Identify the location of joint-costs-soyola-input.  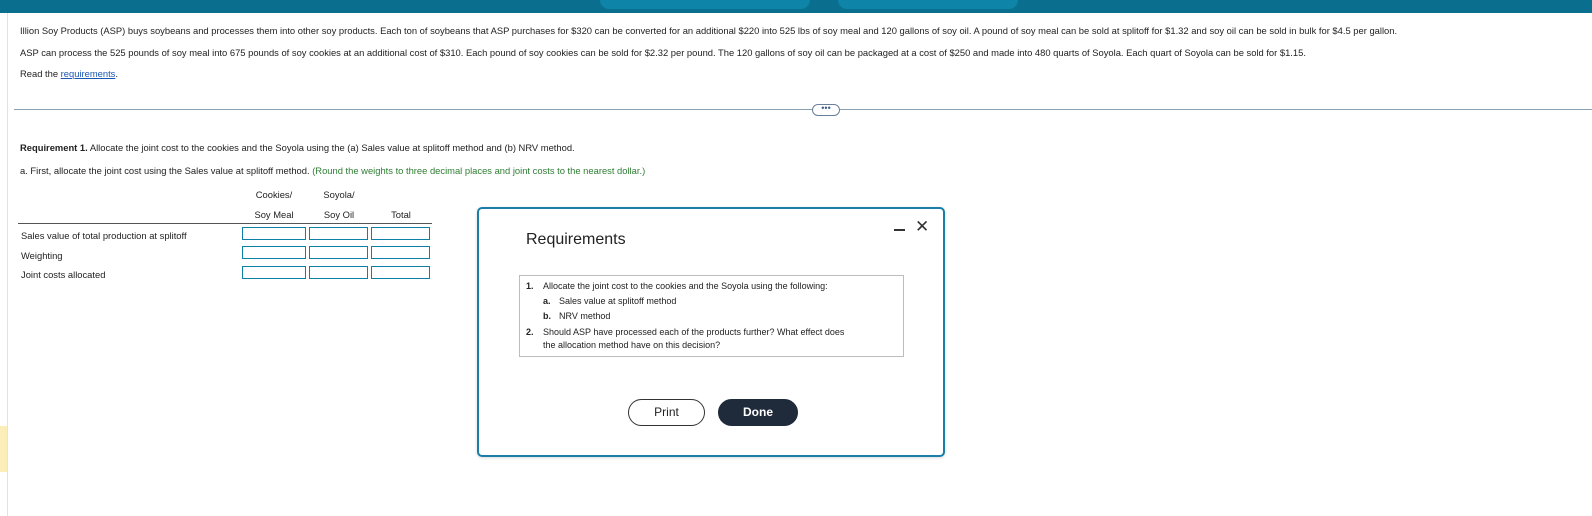
(338, 272).